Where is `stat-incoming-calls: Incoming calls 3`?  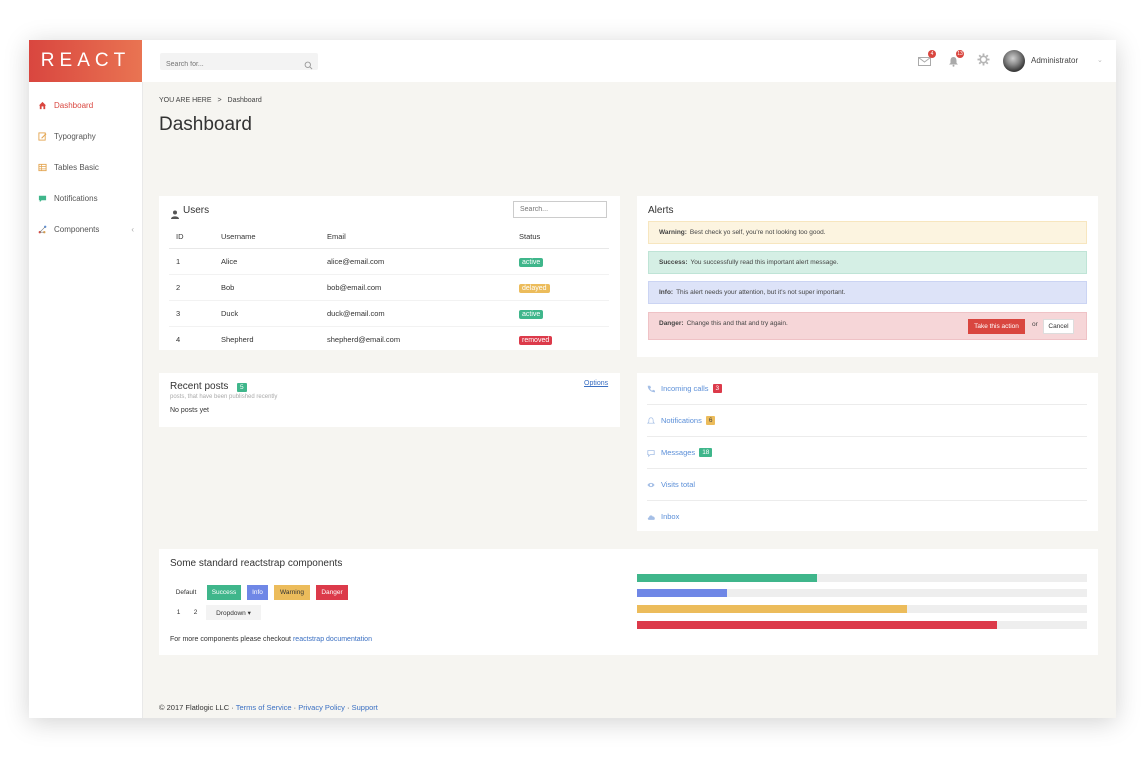
stat-incoming-calls: Incoming calls 3 is located at coordinates (867, 389).